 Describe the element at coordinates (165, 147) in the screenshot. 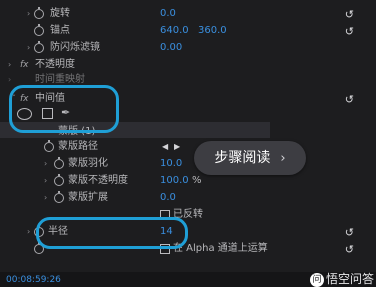

I see `previous-keyframe-icon: ◀` at that location.